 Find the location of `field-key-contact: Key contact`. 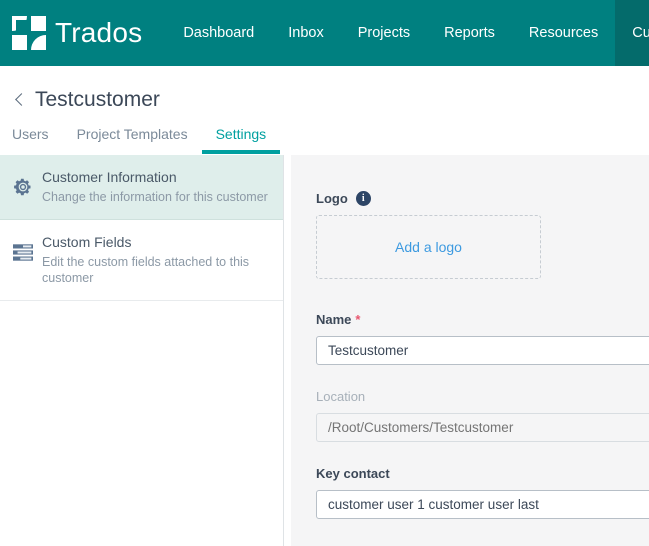

field-key-contact: Key contact is located at coordinates (482, 492).